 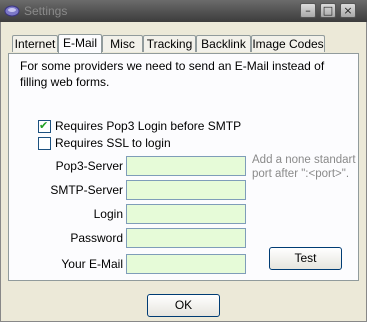 I want to click on maximize-icon: □, so click(x=328, y=10).